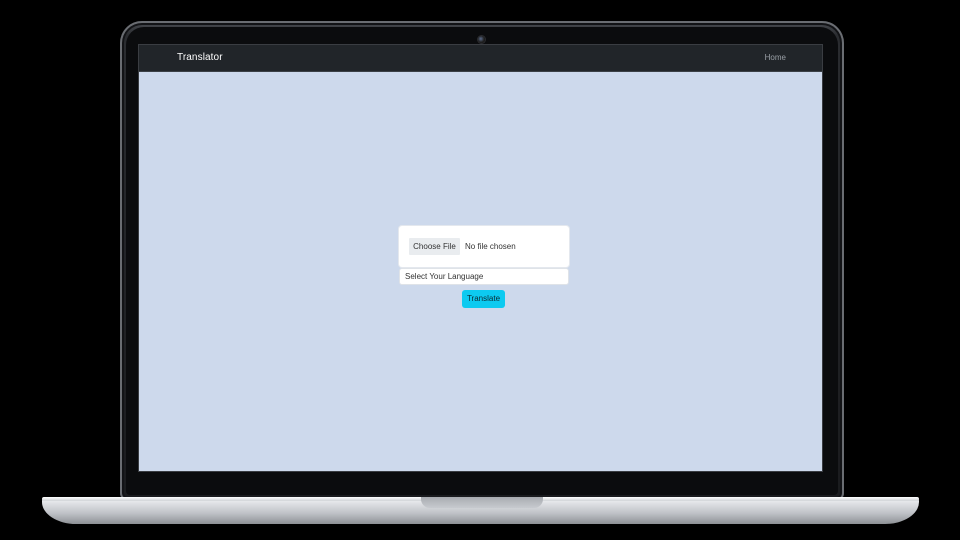 The width and height of the screenshot is (960, 540). I want to click on nav-link-home: Home, so click(775, 57).